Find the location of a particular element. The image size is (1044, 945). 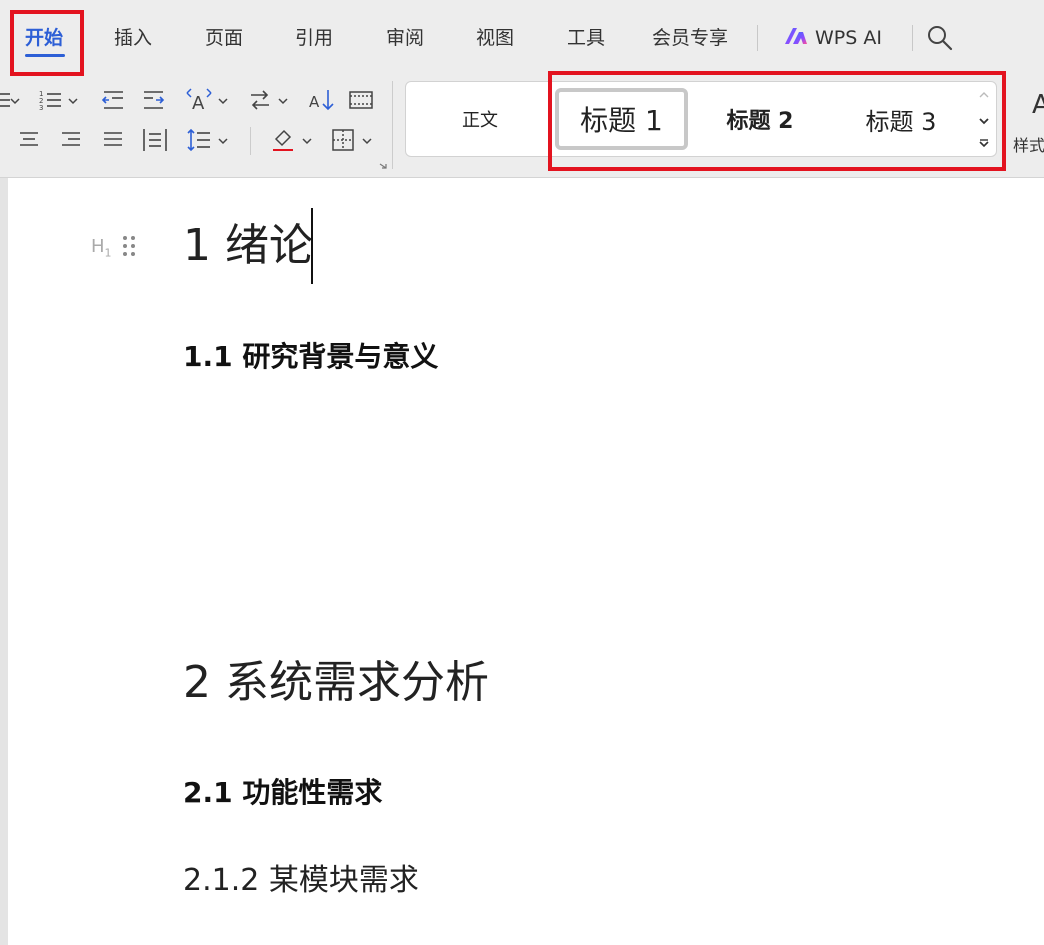

styles-pane-icon: A is located at coordinates (1038, 105).